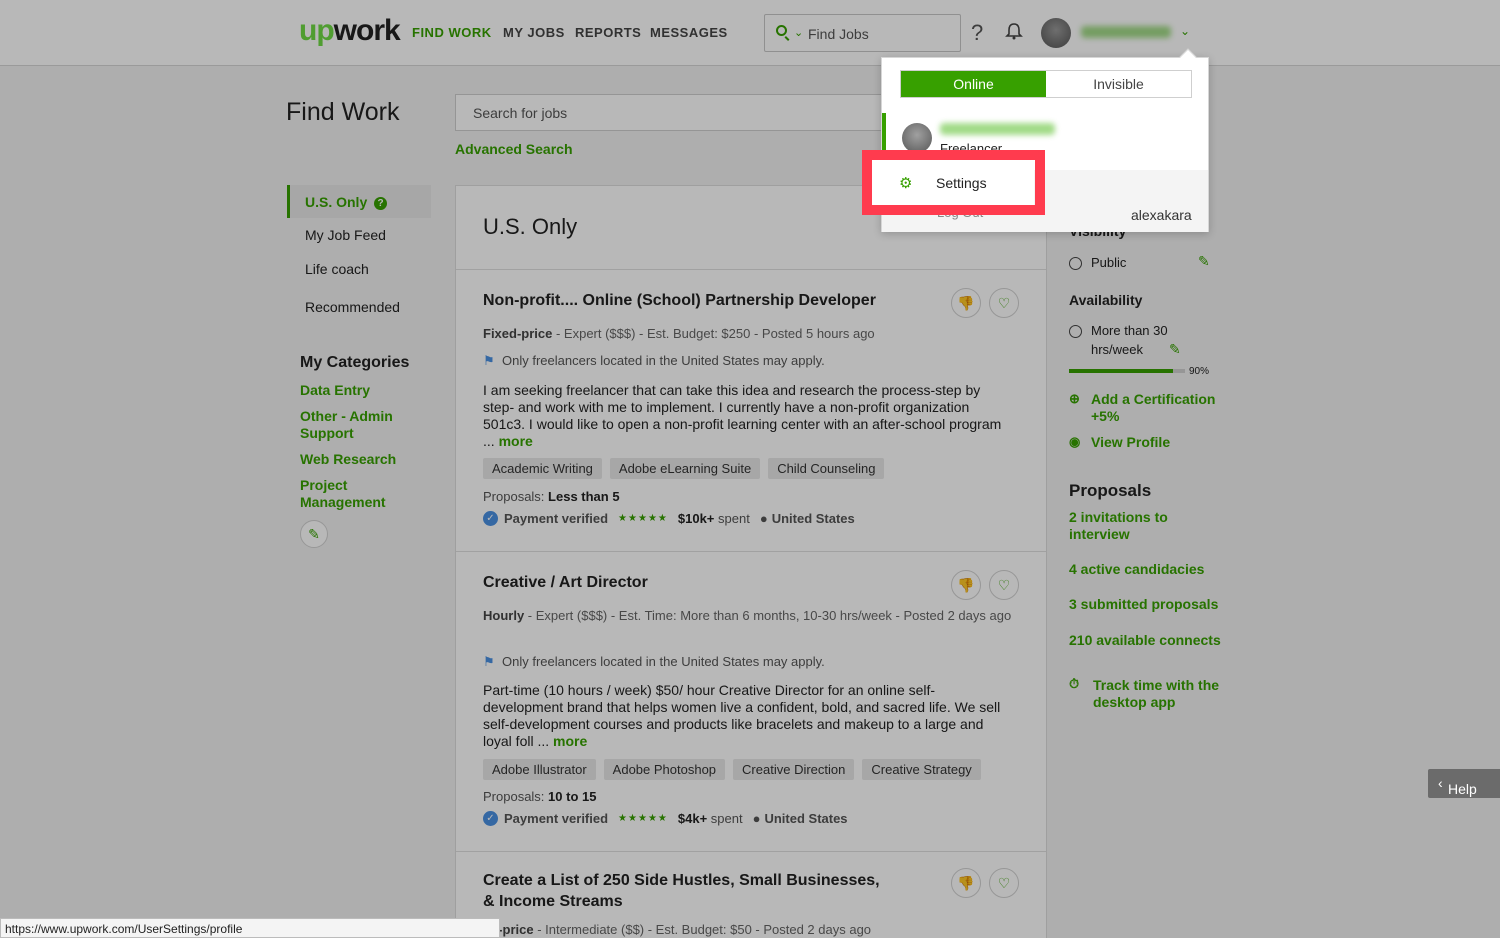 The height and width of the screenshot is (938, 1500). Describe the element at coordinates (973, 84) in the screenshot. I see `online-status-button: Online` at that location.